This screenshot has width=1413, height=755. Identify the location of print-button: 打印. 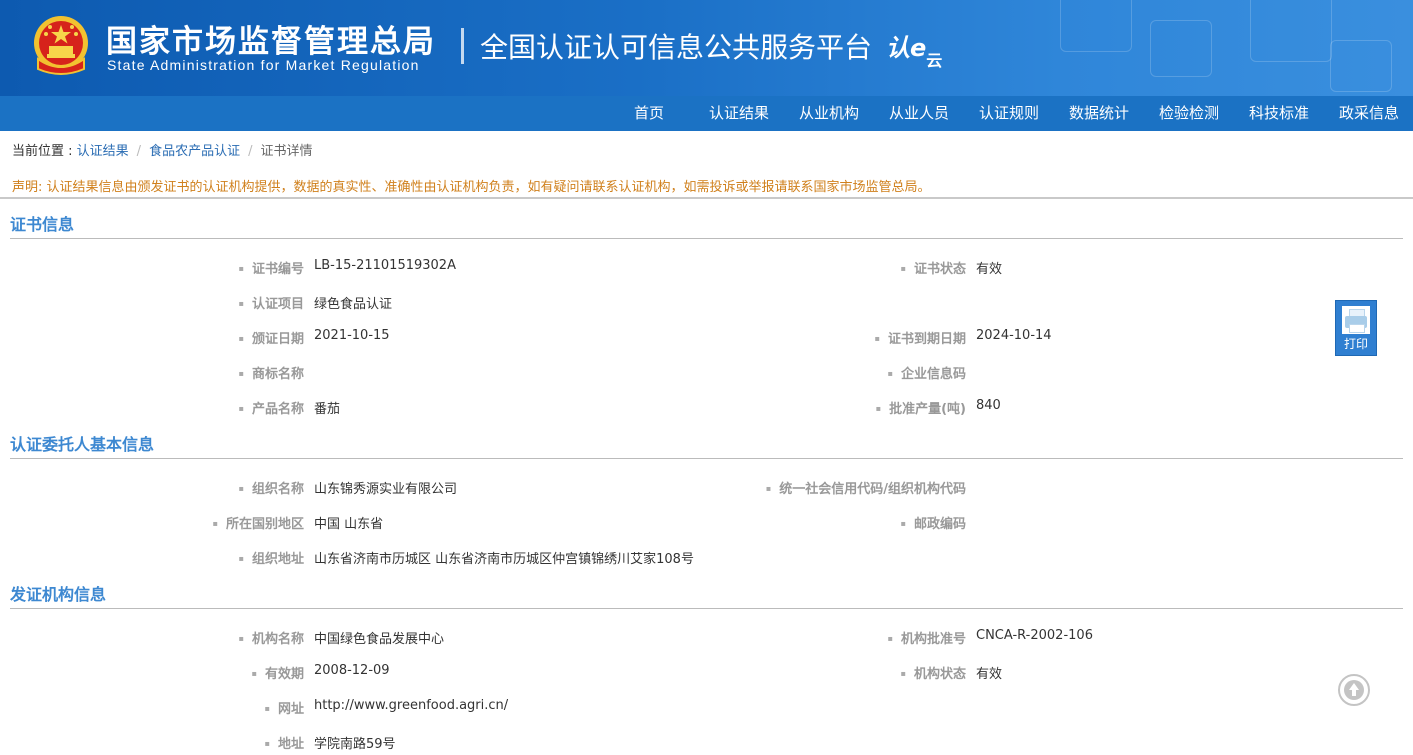
(1356, 328).